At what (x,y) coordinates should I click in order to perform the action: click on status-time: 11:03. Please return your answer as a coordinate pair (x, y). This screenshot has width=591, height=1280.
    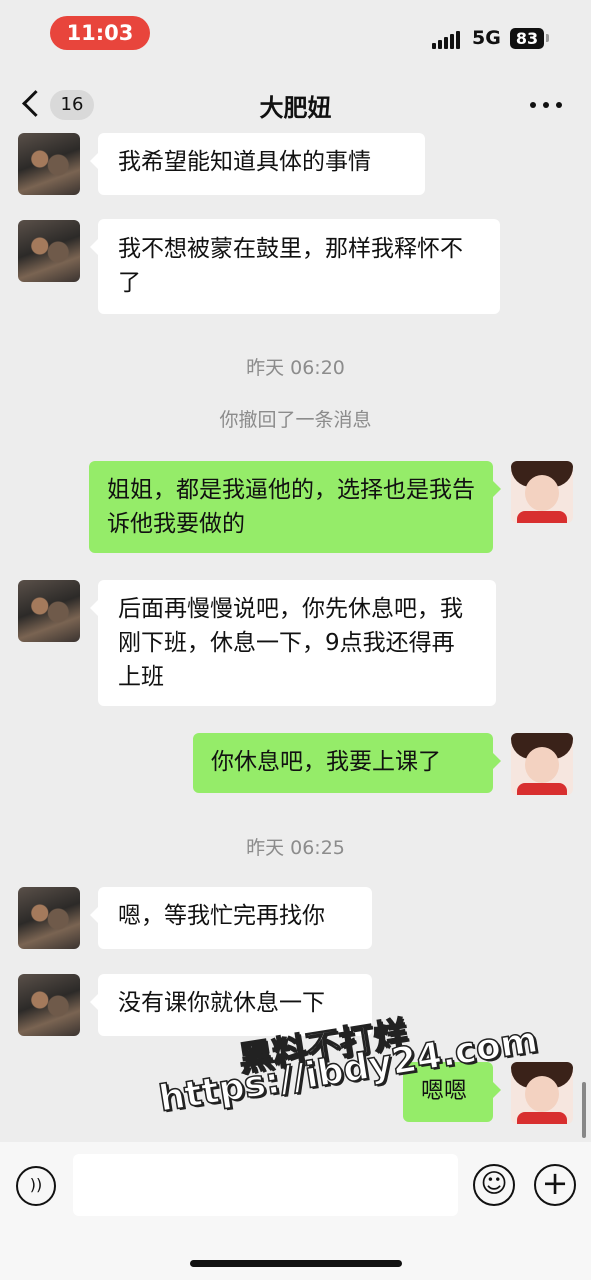
    Looking at the image, I should click on (100, 33).